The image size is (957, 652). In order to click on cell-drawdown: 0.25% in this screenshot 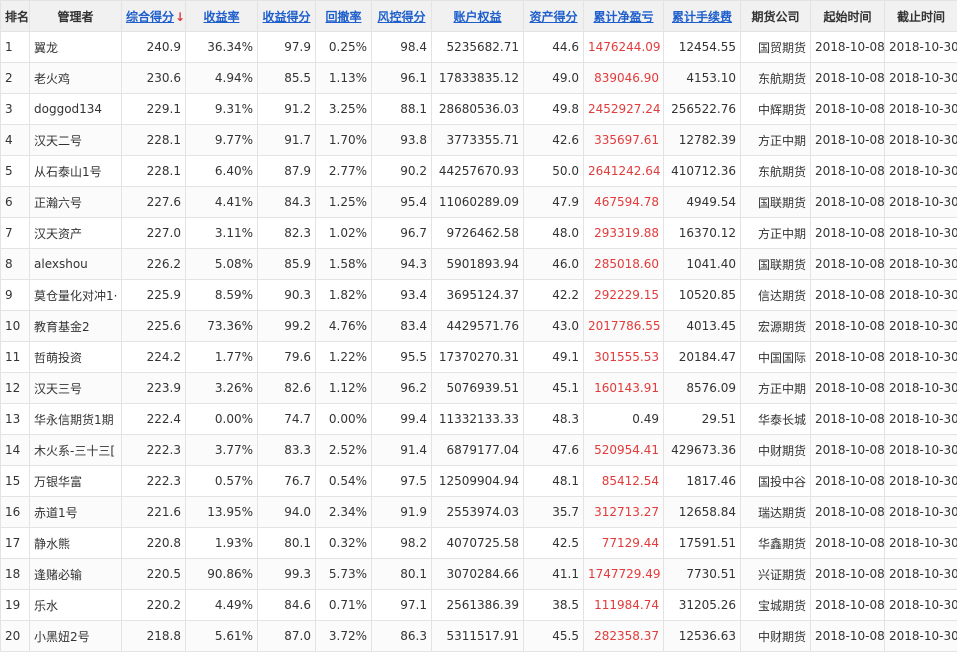, I will do `click(344, 47)`.